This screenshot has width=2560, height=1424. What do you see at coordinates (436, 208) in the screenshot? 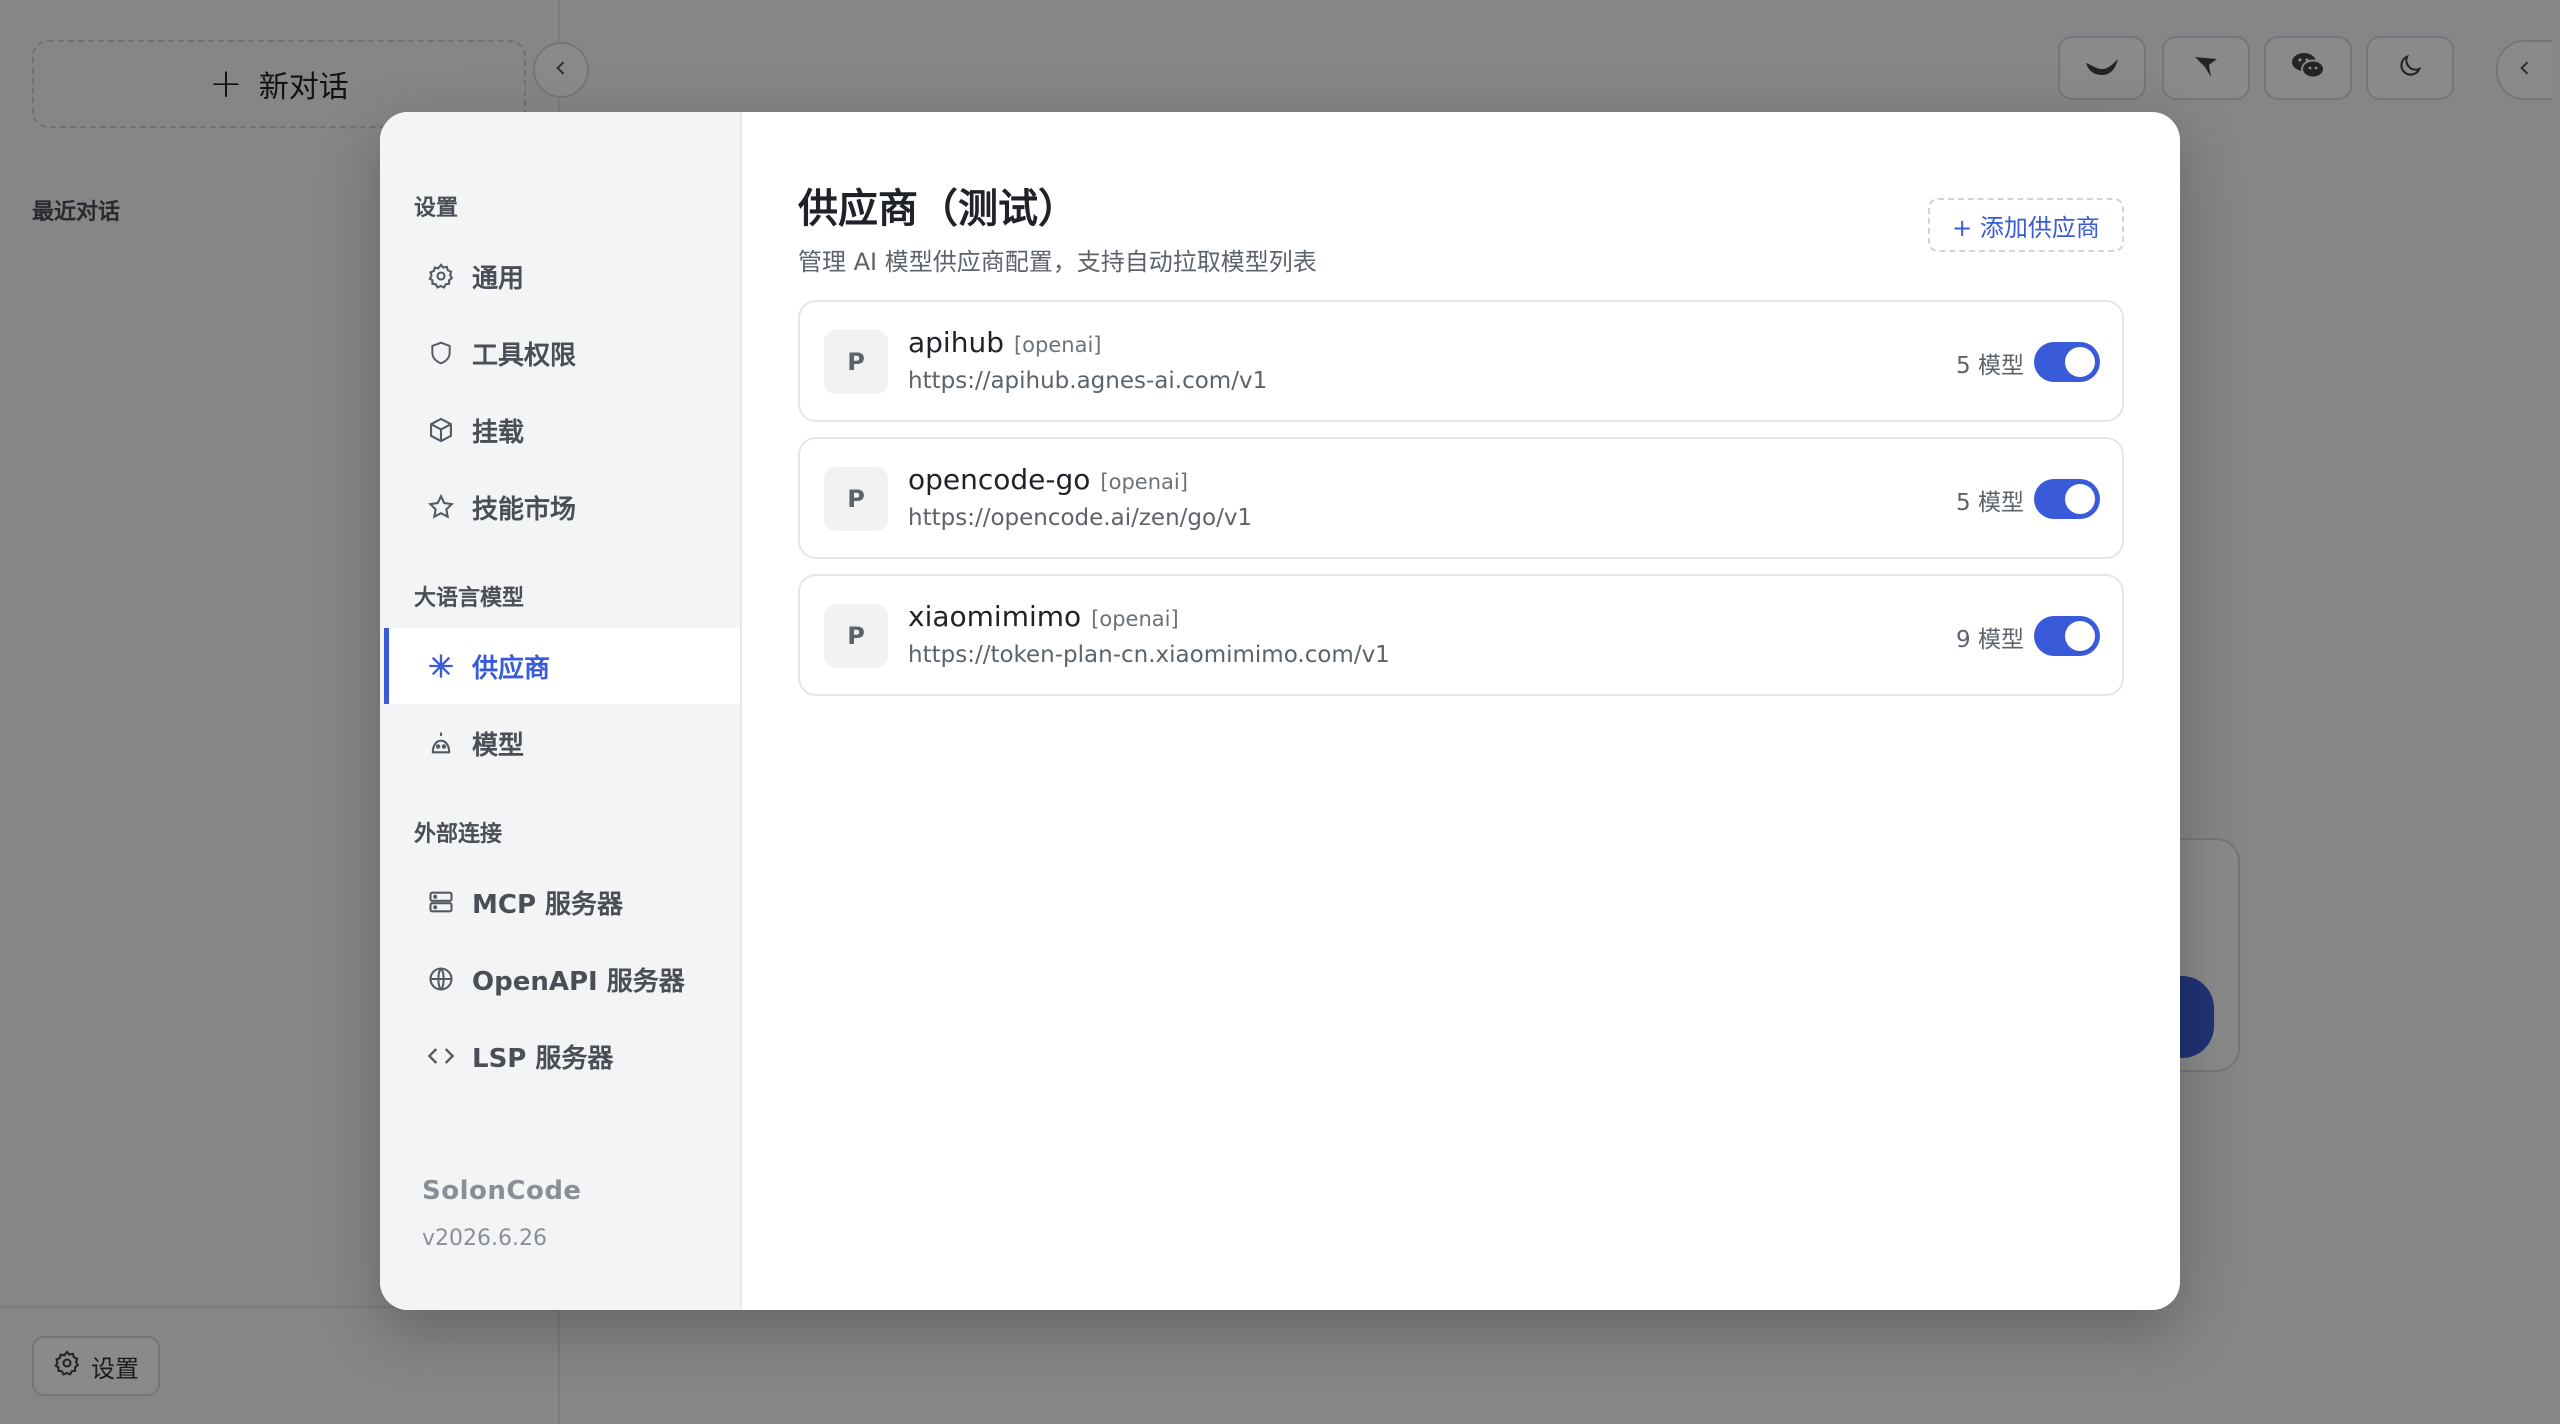
I see `group-label-settings: 设置` at bounding box center [436, 208].